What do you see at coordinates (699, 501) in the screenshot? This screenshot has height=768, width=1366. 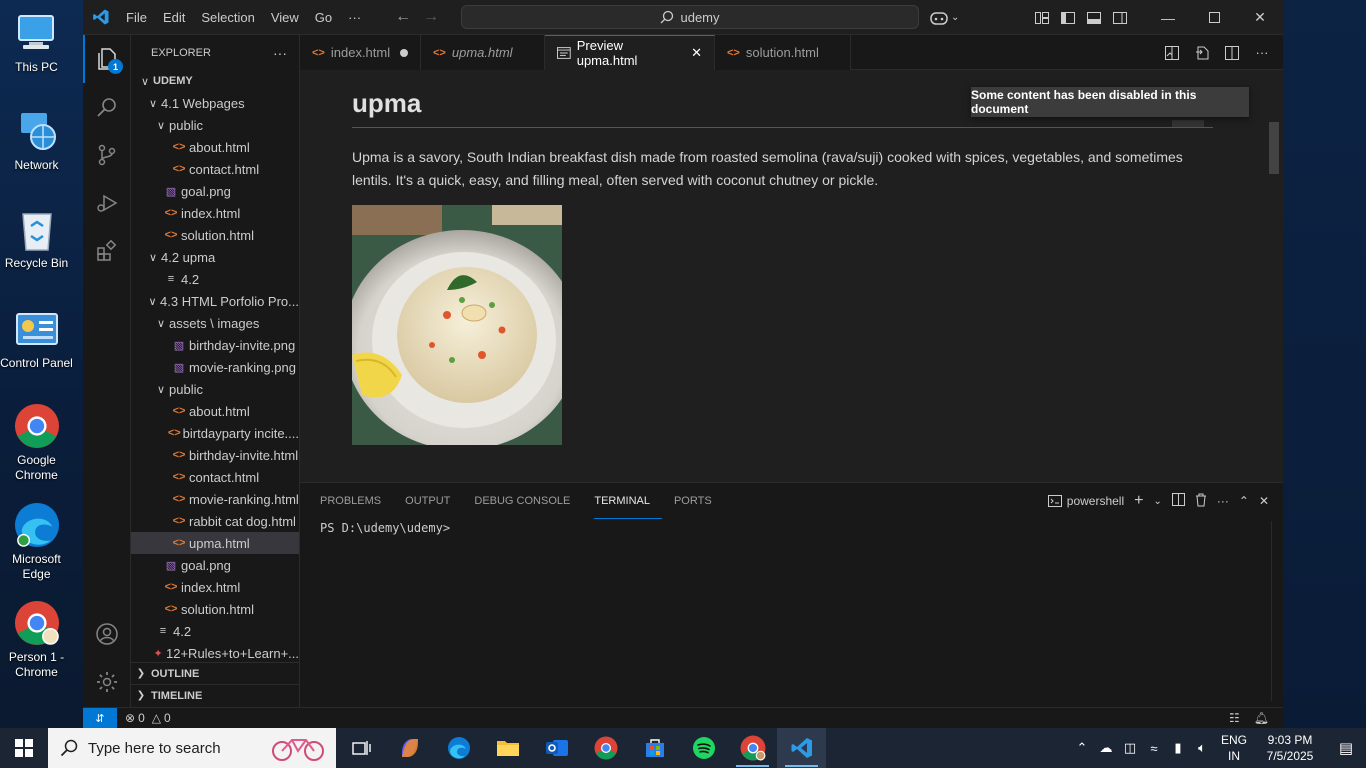 I see `panel-tab-ports: PORTS` at bounding box center [699, 501].